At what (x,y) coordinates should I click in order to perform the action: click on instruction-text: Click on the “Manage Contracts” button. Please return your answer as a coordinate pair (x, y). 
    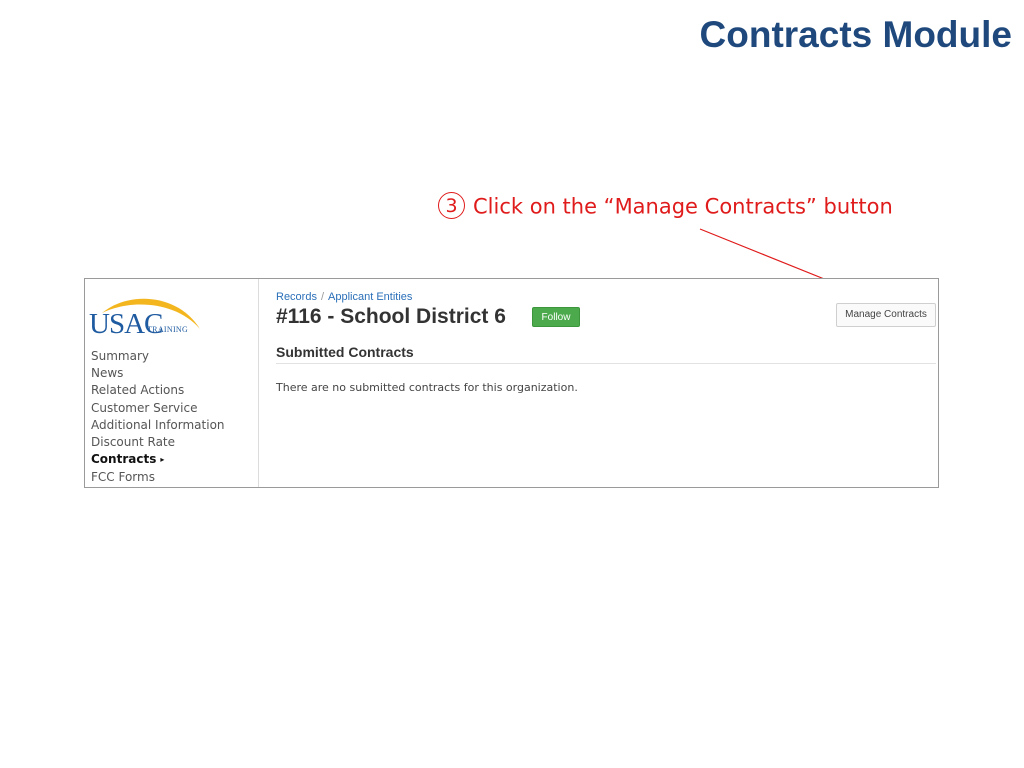
    Looking at the image, I should click on (683, 206).